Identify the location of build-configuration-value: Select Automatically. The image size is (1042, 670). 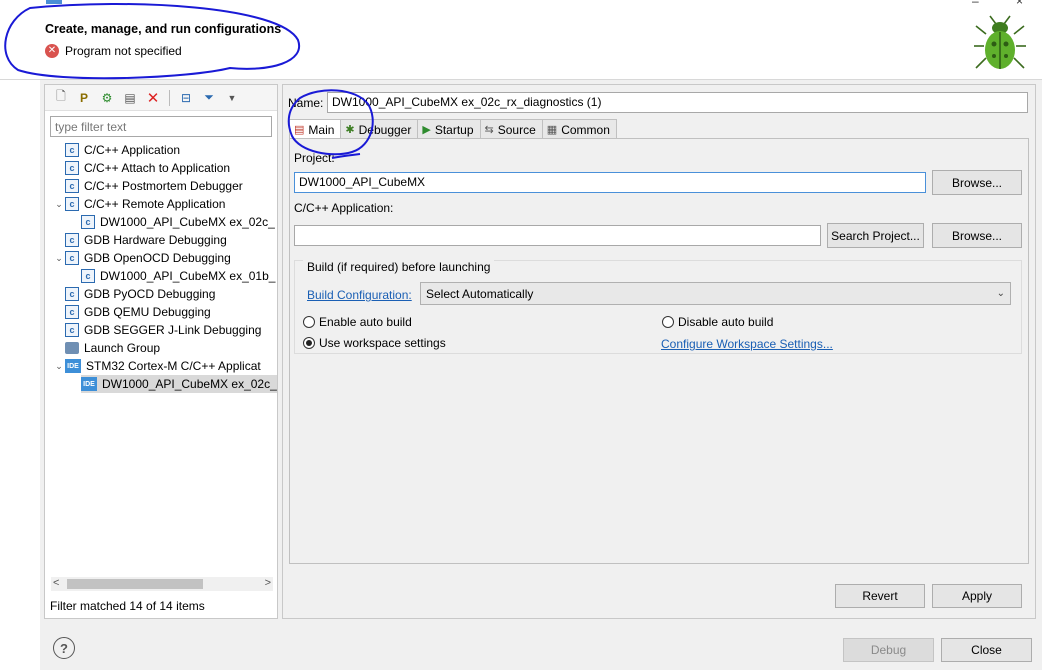
(480, 293).